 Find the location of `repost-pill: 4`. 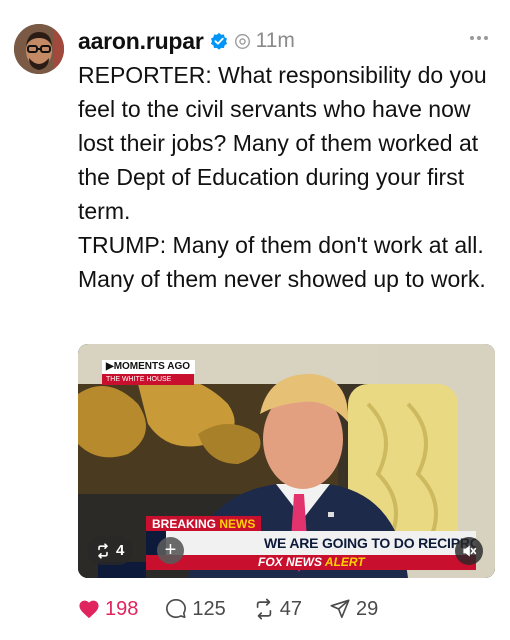

repost-pill: 4 is located at coordinates (110, 550).